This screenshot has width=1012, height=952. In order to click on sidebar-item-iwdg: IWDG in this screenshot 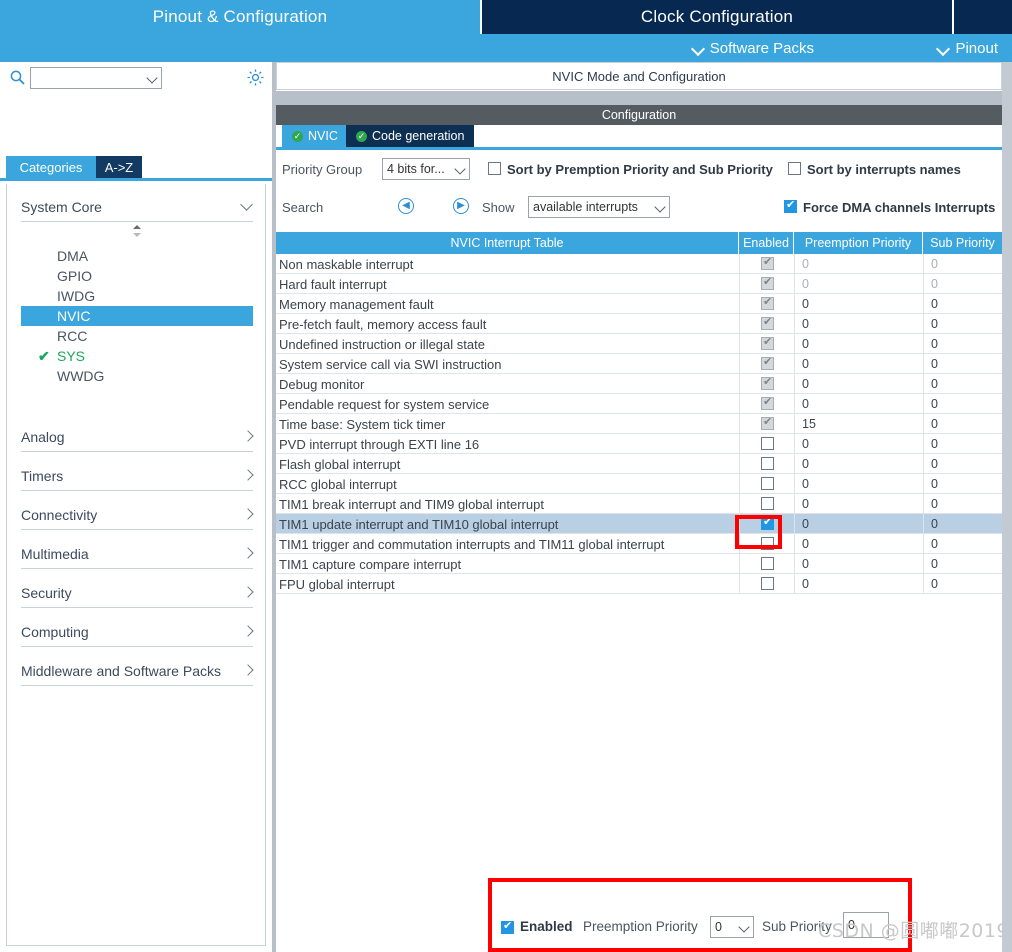, I will do `click(137, 296)`.